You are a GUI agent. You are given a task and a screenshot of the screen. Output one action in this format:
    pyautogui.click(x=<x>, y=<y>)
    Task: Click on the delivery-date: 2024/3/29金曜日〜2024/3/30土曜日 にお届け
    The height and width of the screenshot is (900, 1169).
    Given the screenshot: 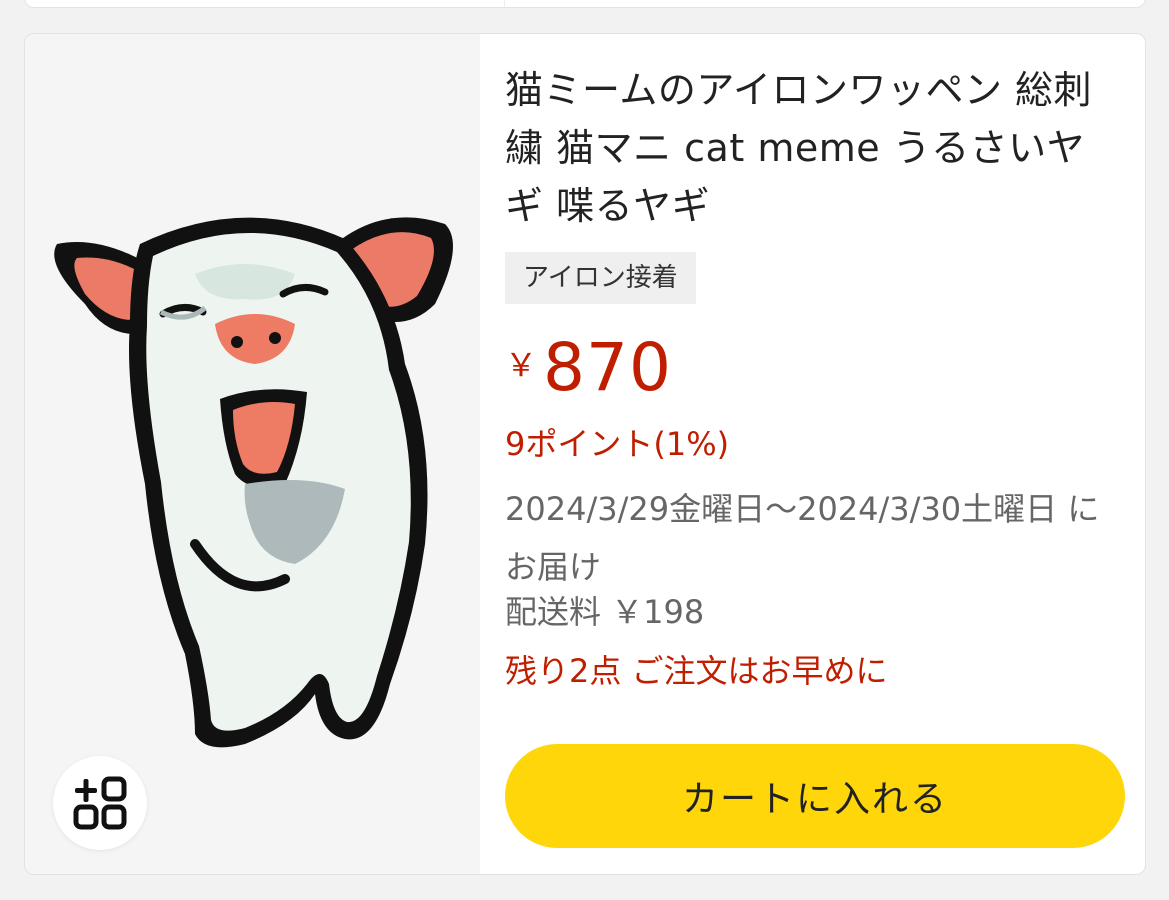 What is the action you would take?
    pyautogui.click(x=802, y=538)
    